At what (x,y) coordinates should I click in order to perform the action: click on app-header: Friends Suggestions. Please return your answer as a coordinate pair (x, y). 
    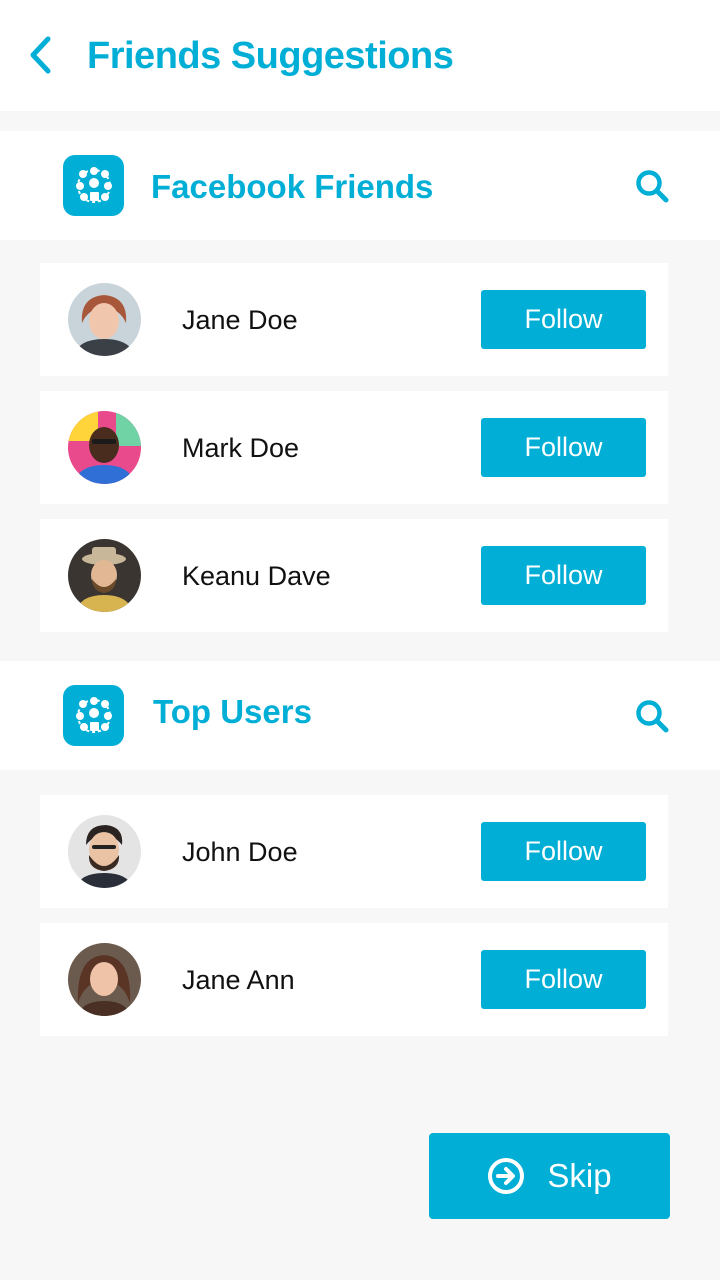
    Looking at the image, I should click on (360, 55).